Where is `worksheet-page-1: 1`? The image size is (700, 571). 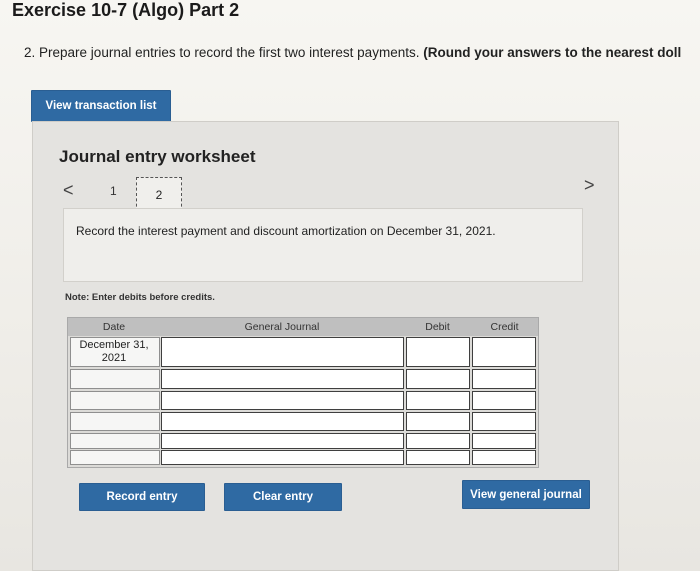 worksheet-page-1: 1 is located at coordinates (113, 191).